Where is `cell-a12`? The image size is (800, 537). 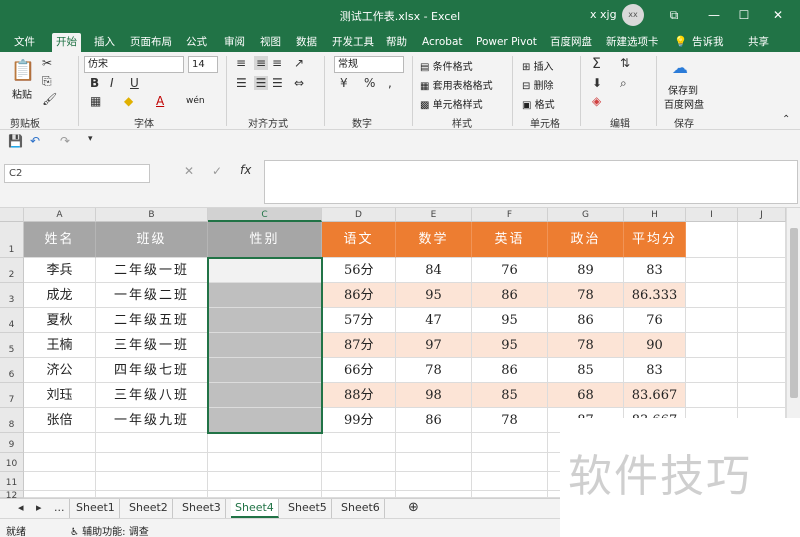 cell-a12 is located at coordinates (60, 494).